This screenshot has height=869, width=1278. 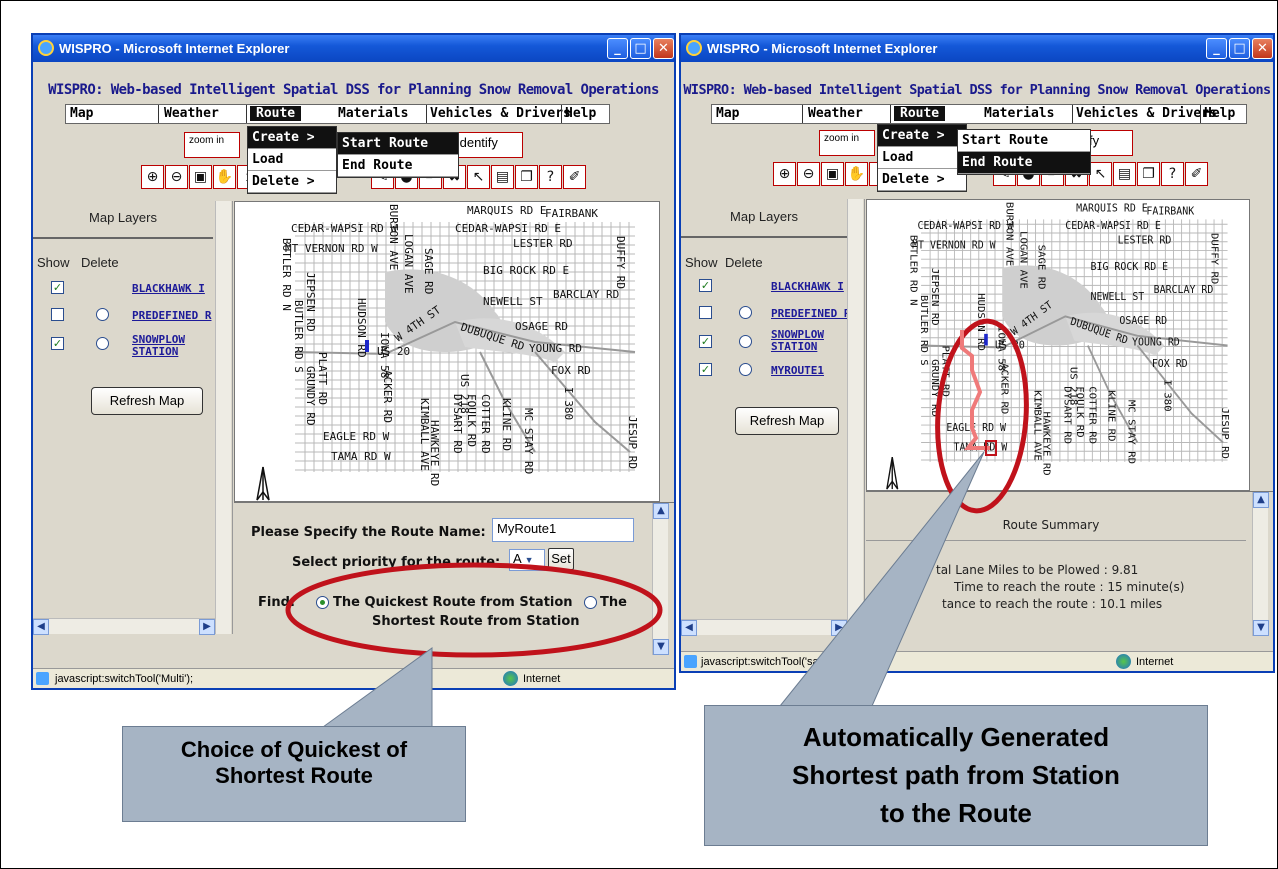 What do you see at coordinates (294, 749) in the screenshot?
I see `callout-line: Choice of Quickest of` at bounding box center [294, 749].